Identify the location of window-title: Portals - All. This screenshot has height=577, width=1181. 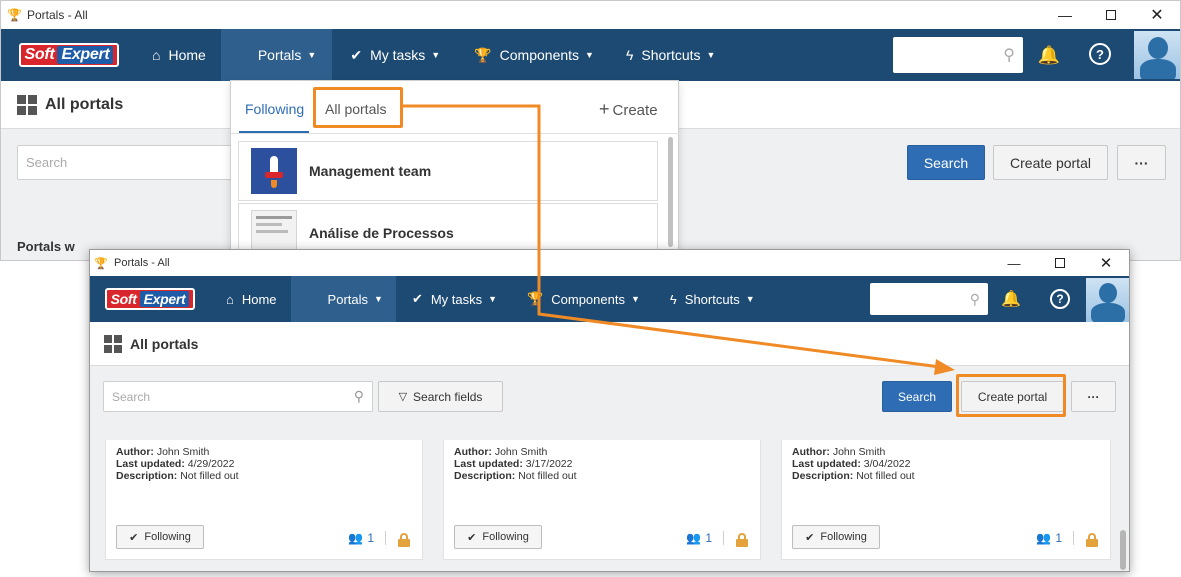
(142, 263).